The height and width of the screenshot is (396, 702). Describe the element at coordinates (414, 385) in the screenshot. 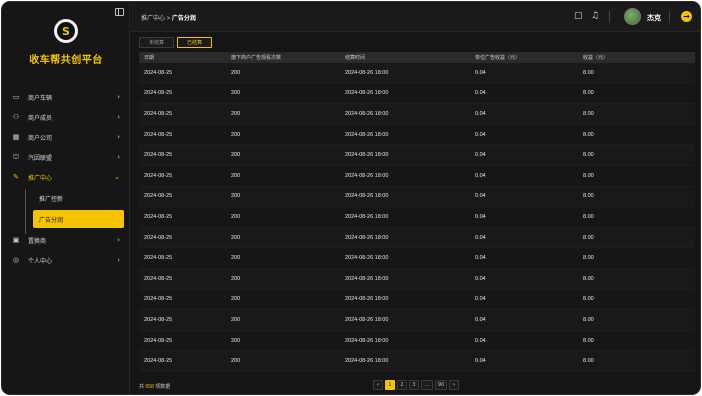

I see `page-button: 3` at that location.